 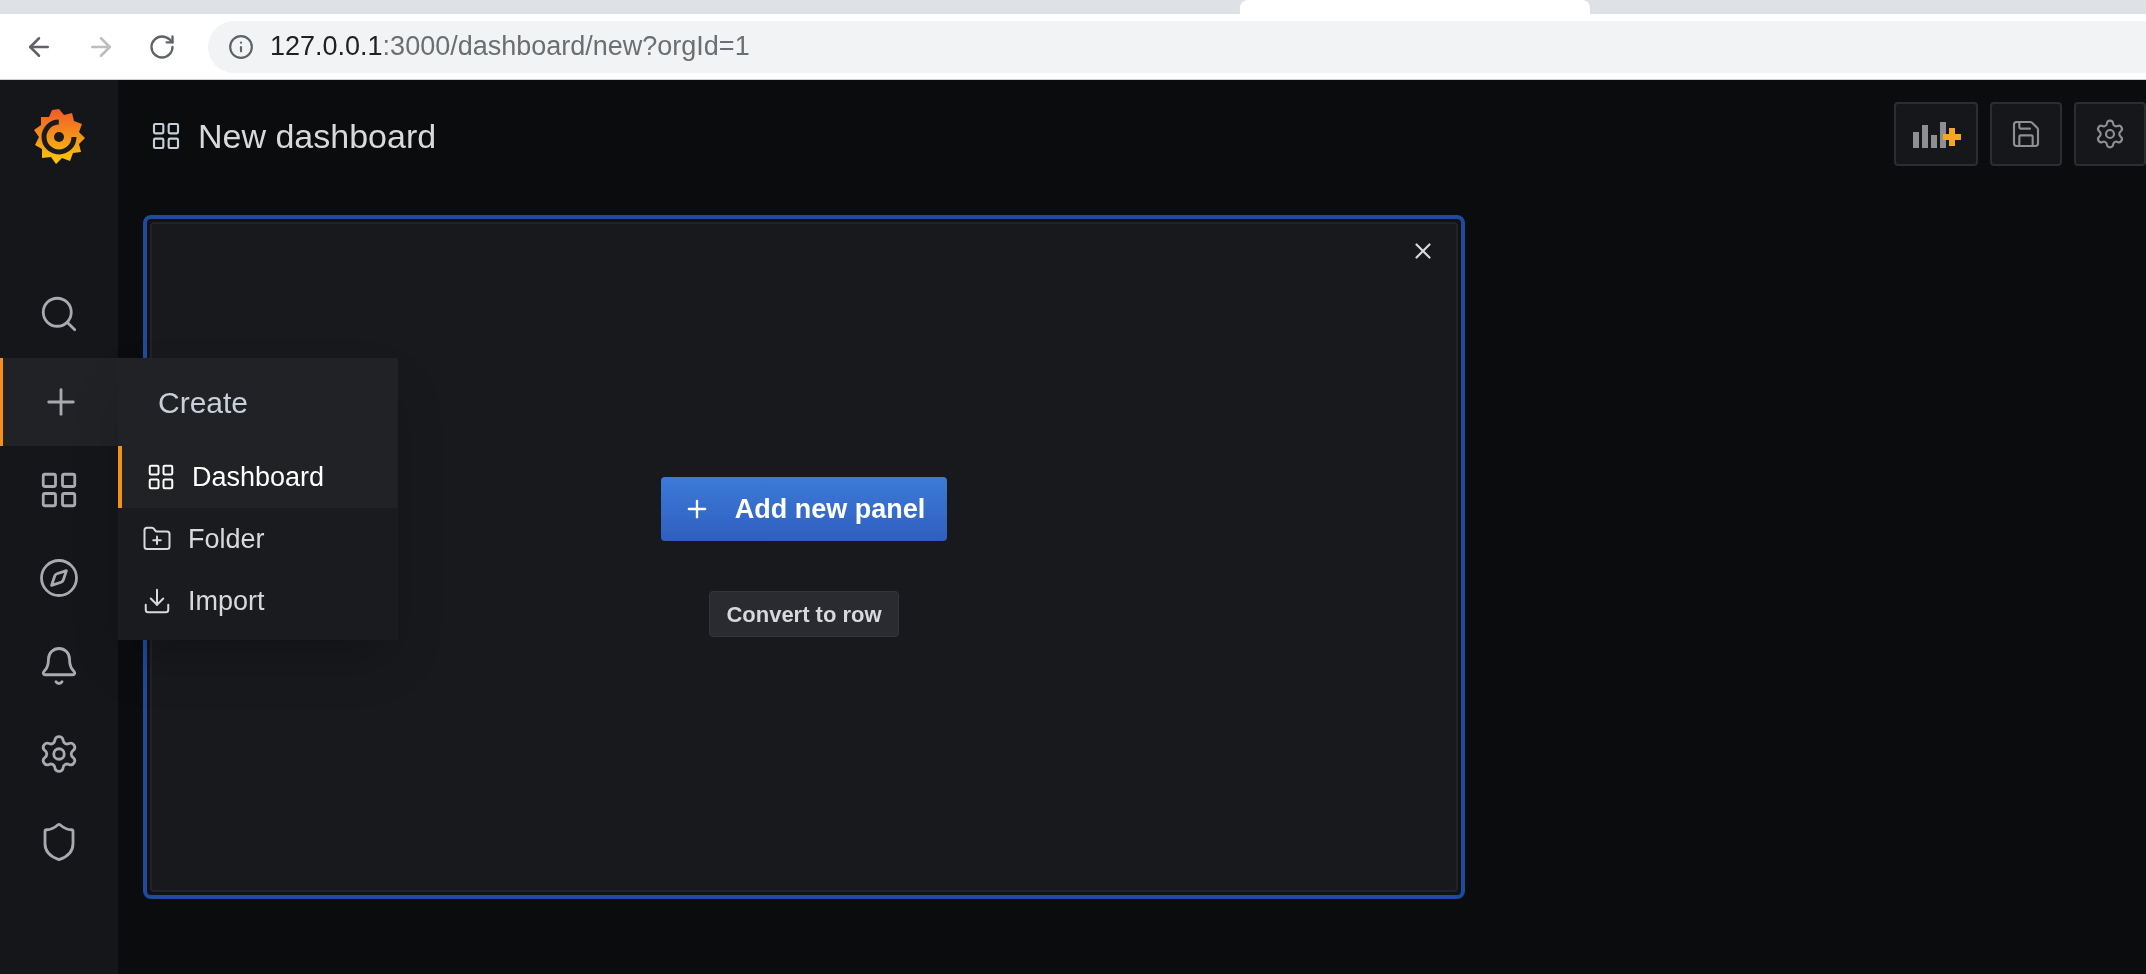 I want to click on settings-icon, so click(x=2110, y=134).